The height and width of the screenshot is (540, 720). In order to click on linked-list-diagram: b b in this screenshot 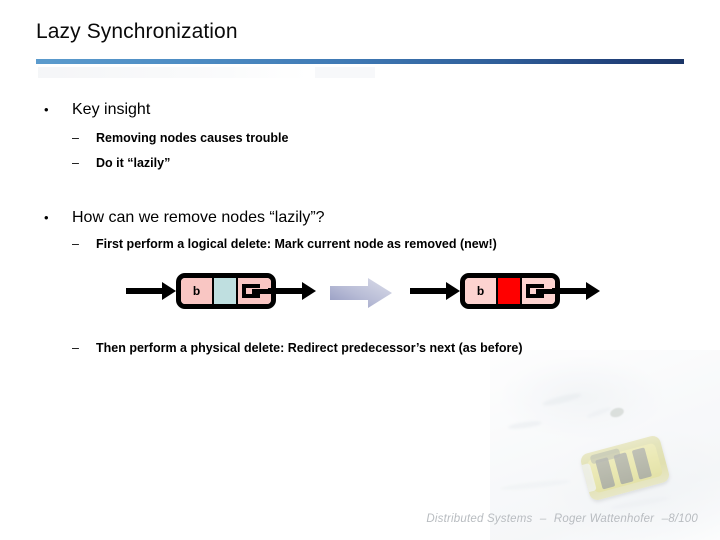, I will do `click(360, 296)`.